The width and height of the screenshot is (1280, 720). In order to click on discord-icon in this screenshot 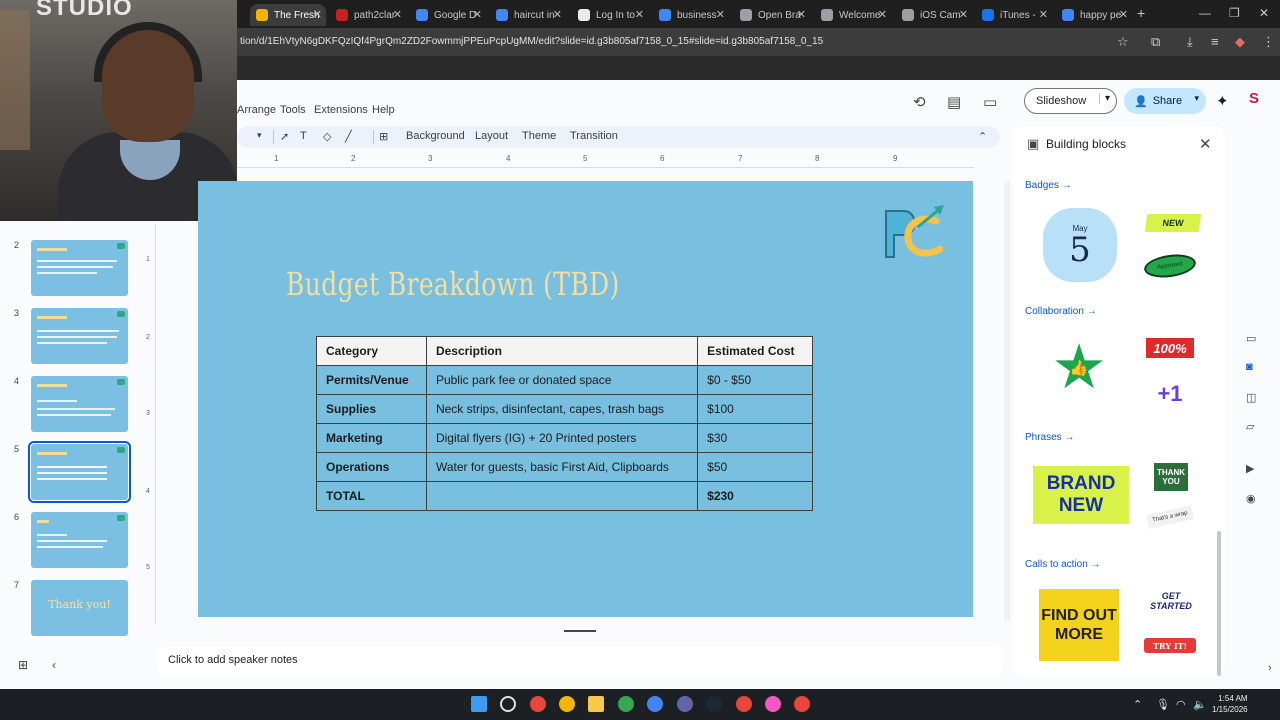, I will do `click(685, 704)`.